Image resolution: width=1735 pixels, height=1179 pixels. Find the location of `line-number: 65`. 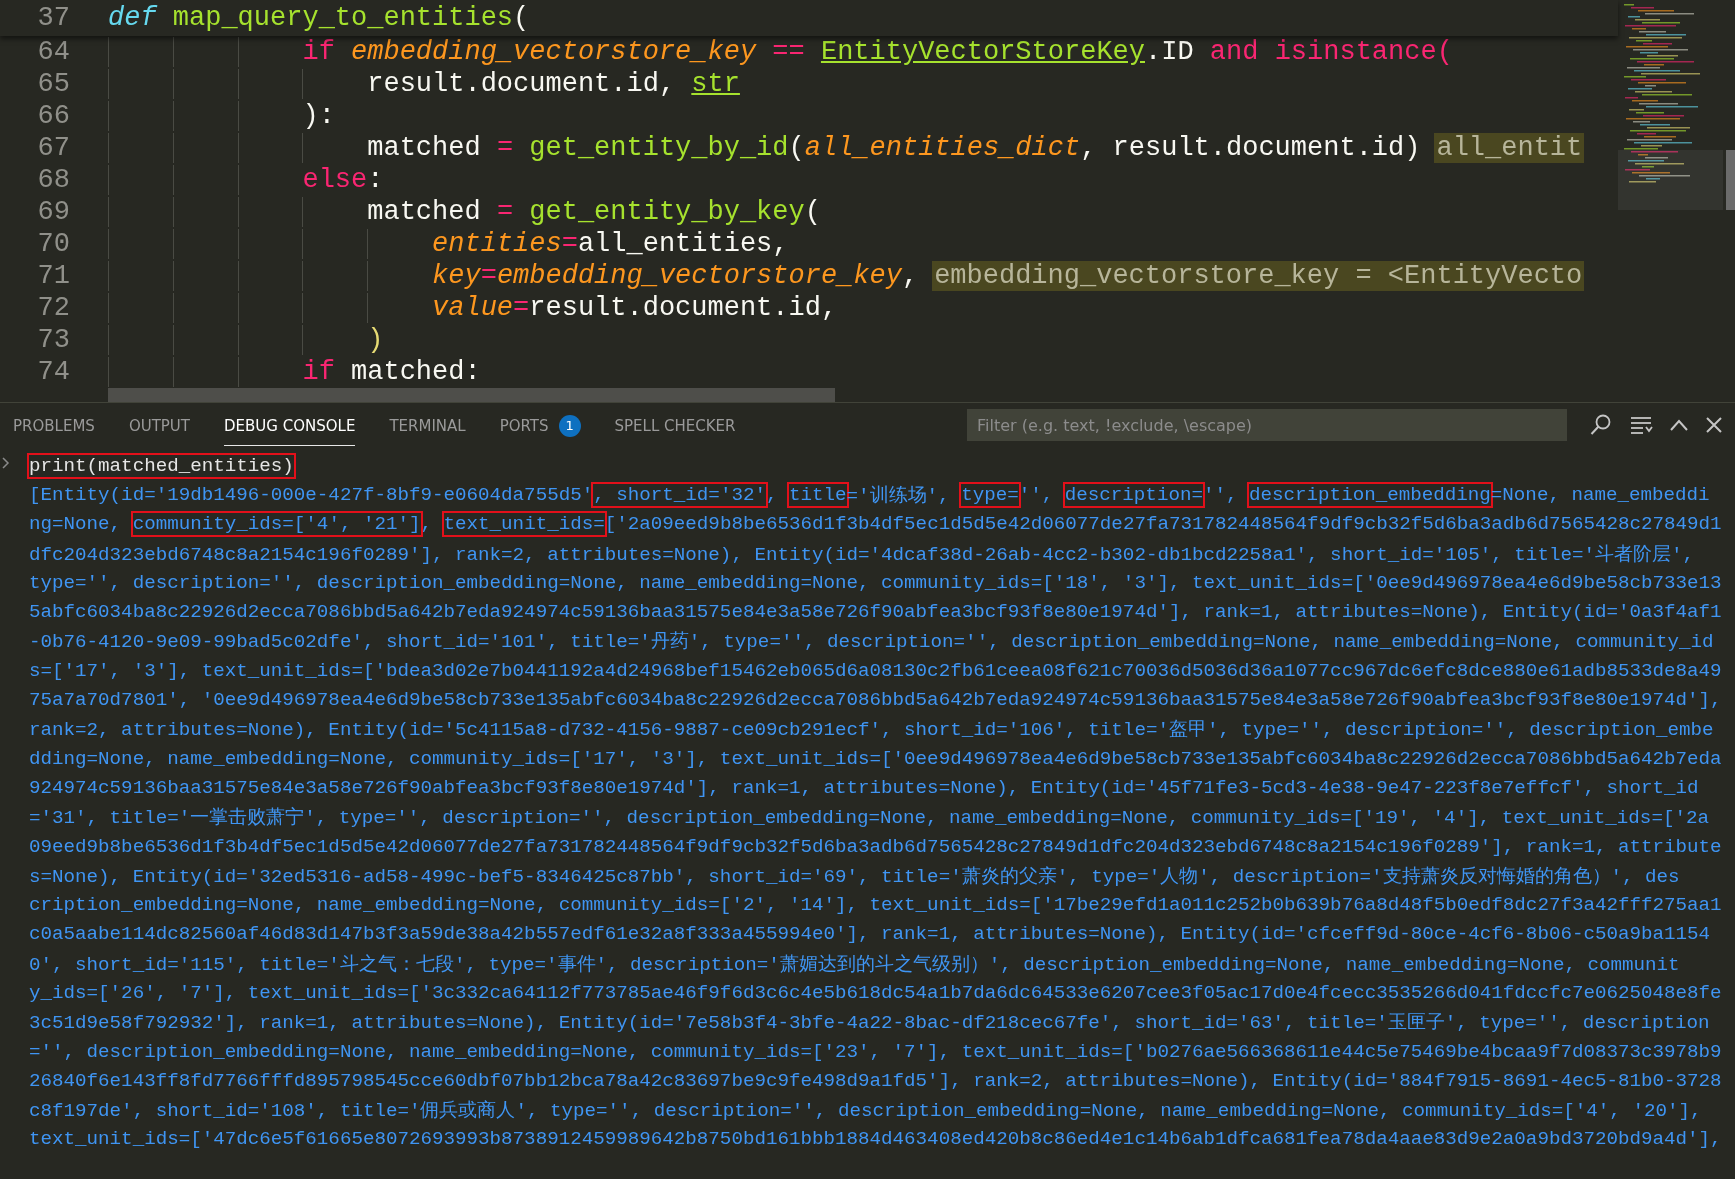

line-number: 65 is located at coordinates (53, 84).